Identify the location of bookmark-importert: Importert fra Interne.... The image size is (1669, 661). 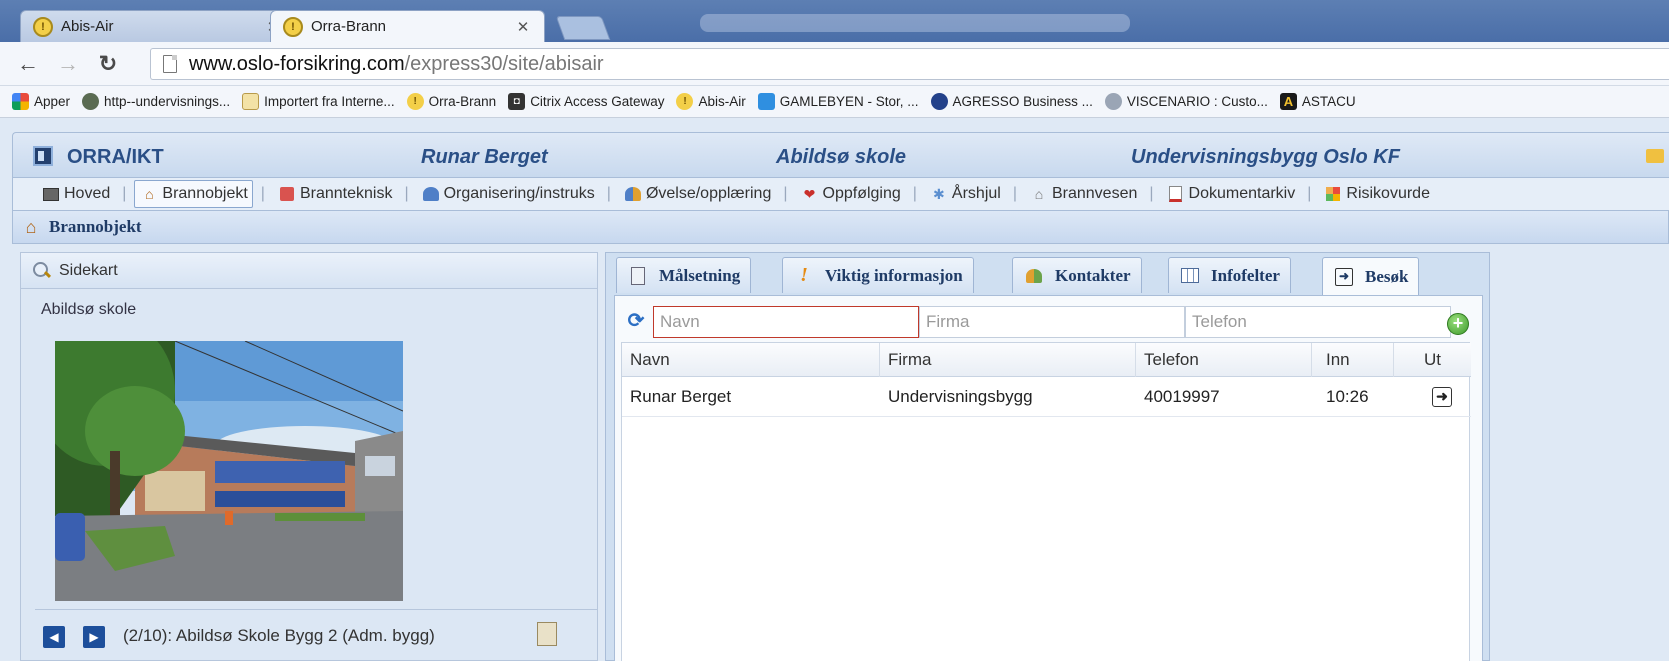
(318, 101).